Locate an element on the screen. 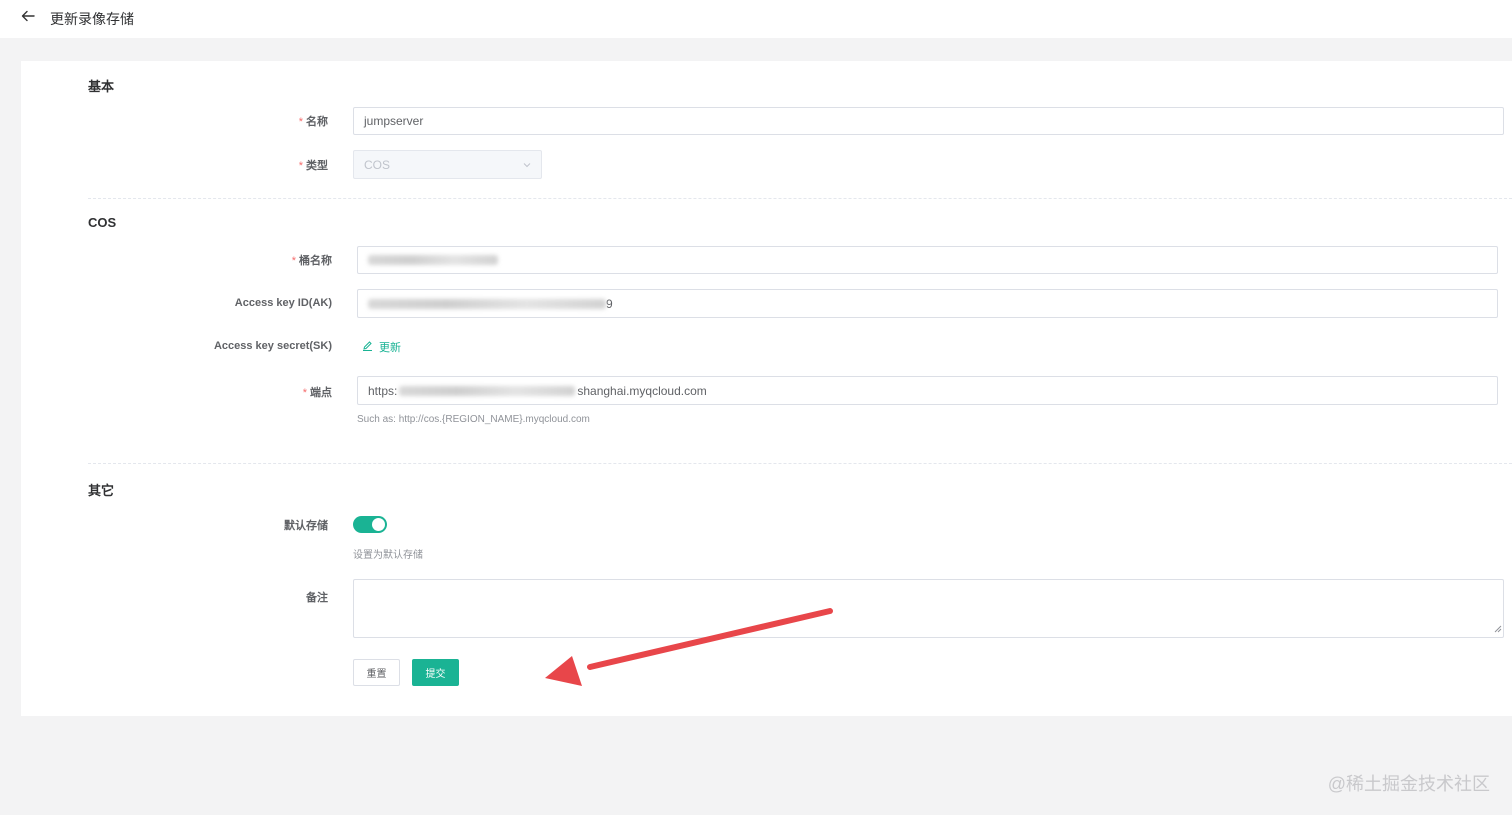 Image resolution: width=1512 pixels, height=815 pixels. endpoint-prefix: https: is located at coordinates (383, 390).